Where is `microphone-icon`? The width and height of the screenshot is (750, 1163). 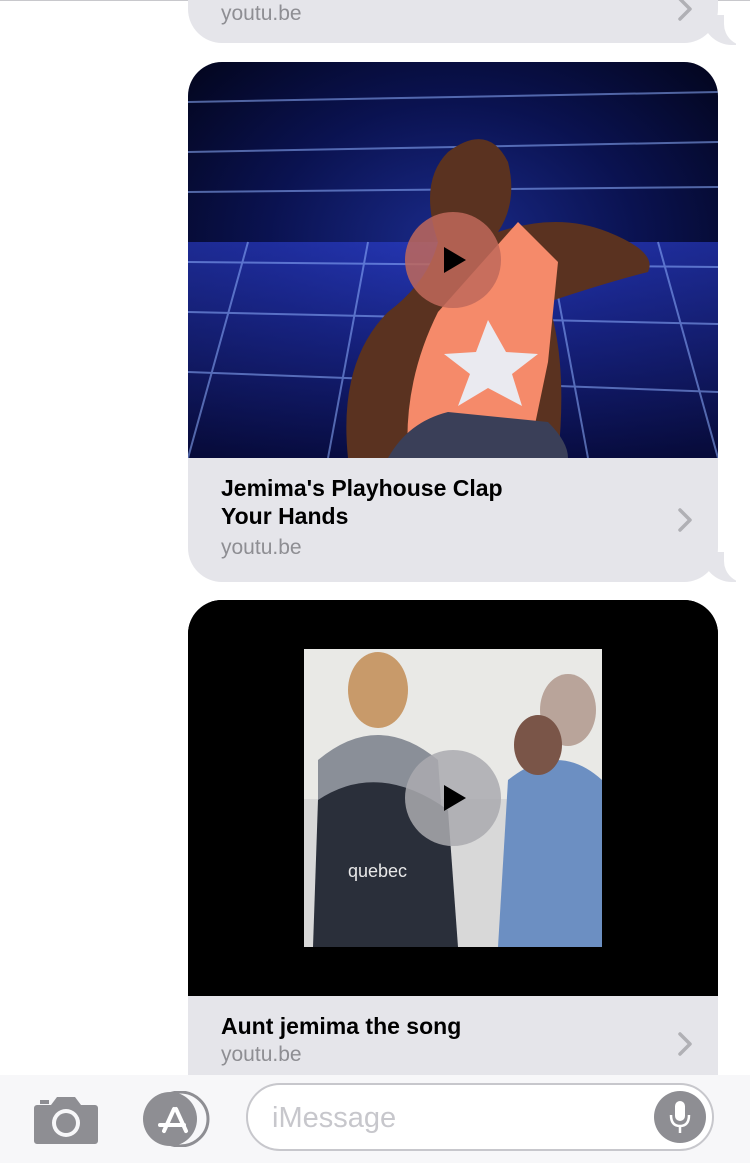
microphone-icon is located at coordinates (680, 1117).